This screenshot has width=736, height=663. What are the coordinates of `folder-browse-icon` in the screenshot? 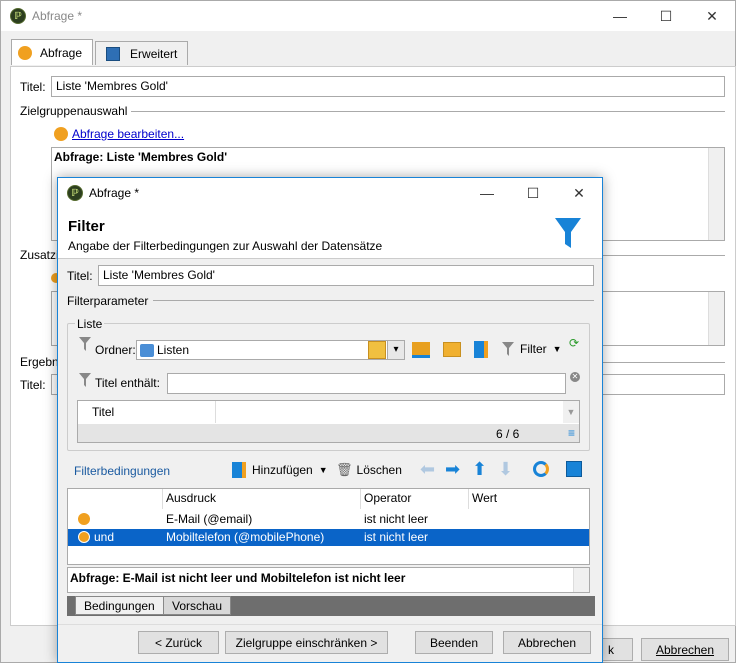 It's located at (377, 350).